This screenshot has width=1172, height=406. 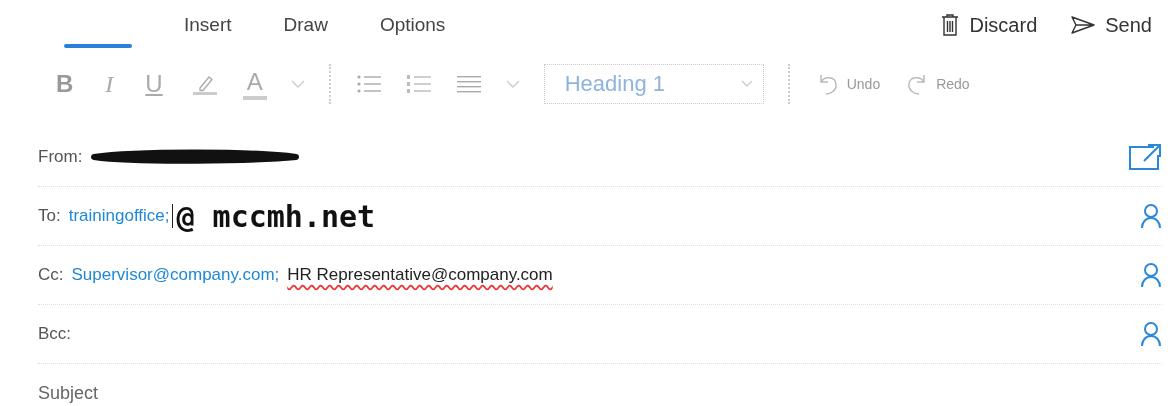 I want to click on send-icon, so click(x=1083, y=25).